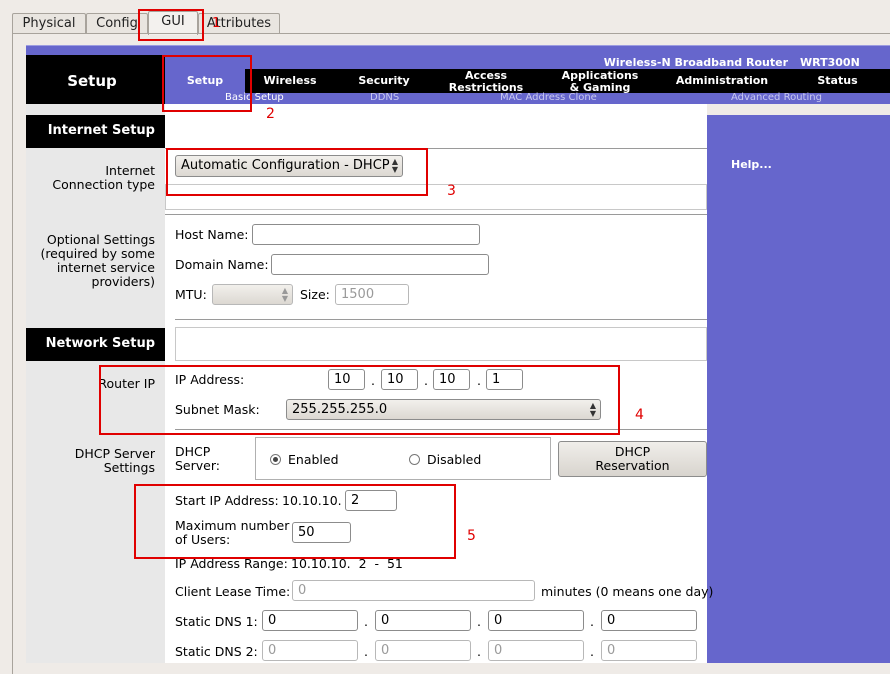 This screenshot has width=890, height=674. I want to click on size-field: 1500, so click(372, 294).